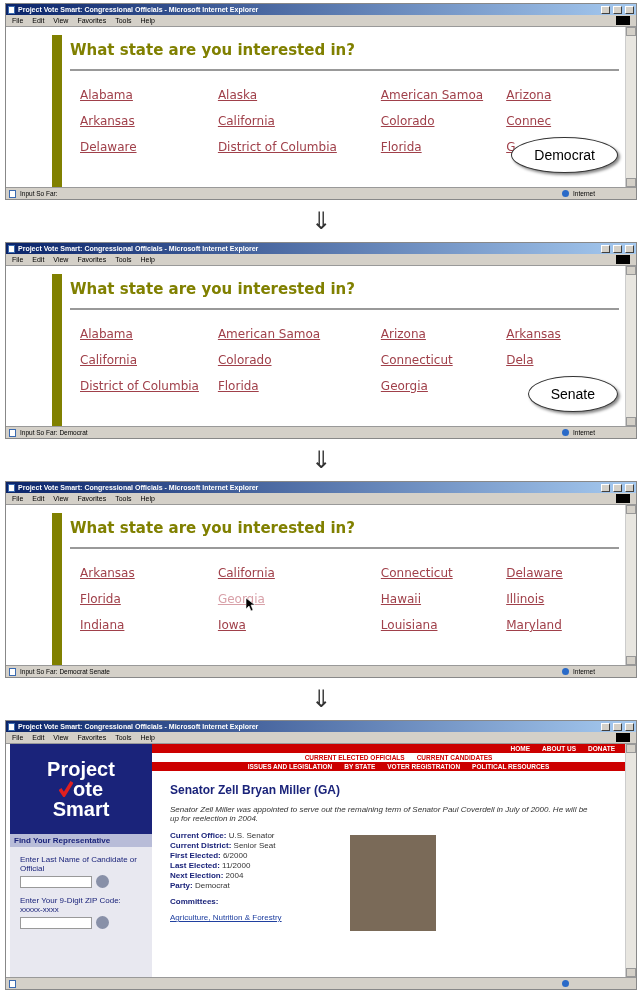 This screenshot has width=642, height=1006. What do you see at coordinates (226, 917) in the screenshot?
I see `committee-link: Agriculture, Nutrition & Forestry` at bounding box center [226, 917].